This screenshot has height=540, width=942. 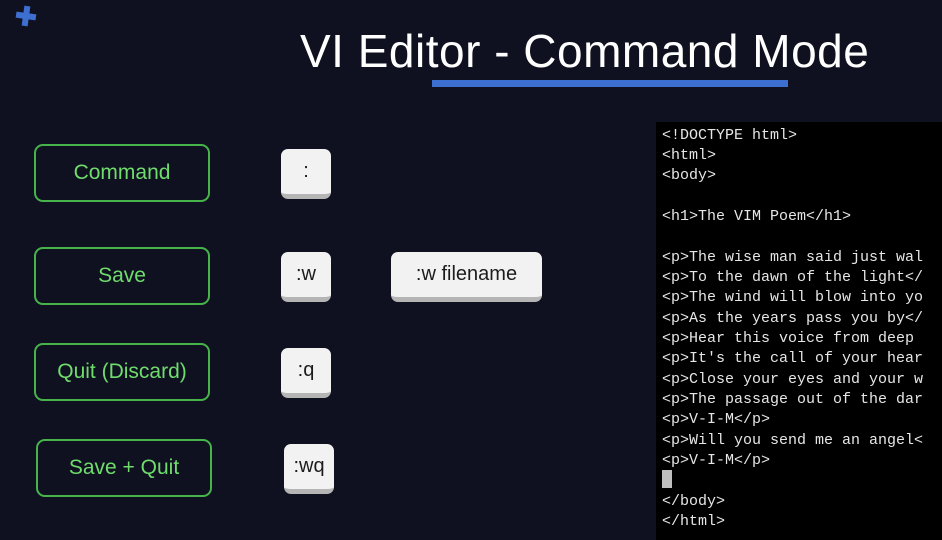 I want to click on code-line: </body>, so click(x=694, y=501).